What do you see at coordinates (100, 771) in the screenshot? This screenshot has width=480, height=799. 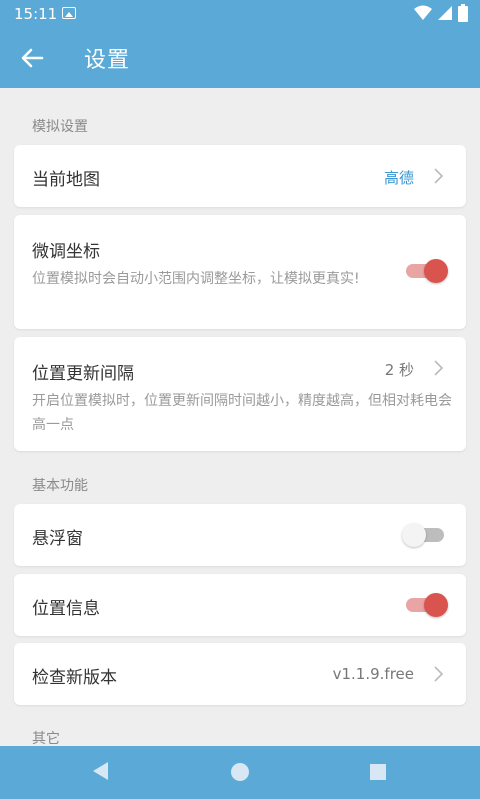 I see `nav-back-icon` at bounding box center [100, 771].